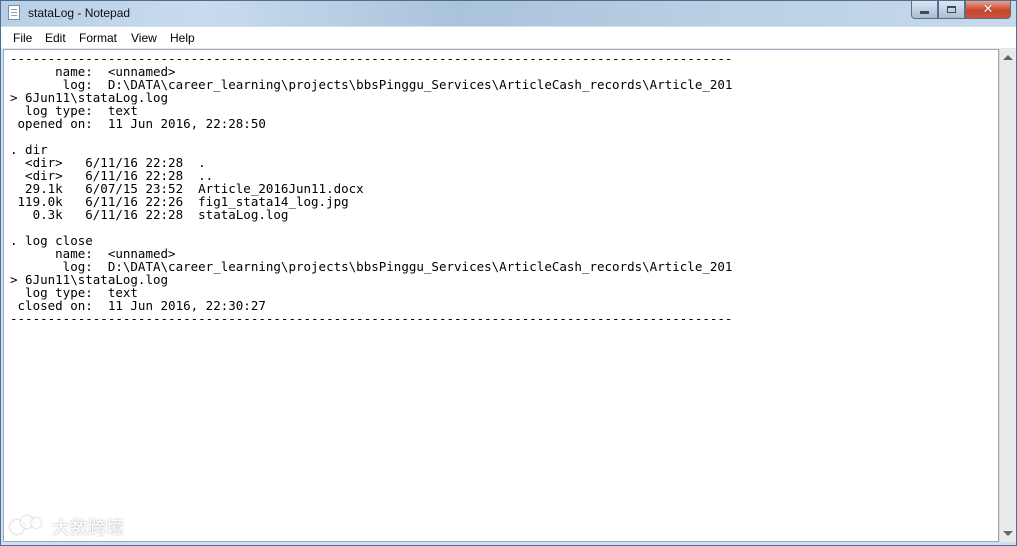  Describe the element at coordinates (138, 123) in the screenshot. I see `text-line: opened on: 11 Jun 2016, 22:28:50` at that location.